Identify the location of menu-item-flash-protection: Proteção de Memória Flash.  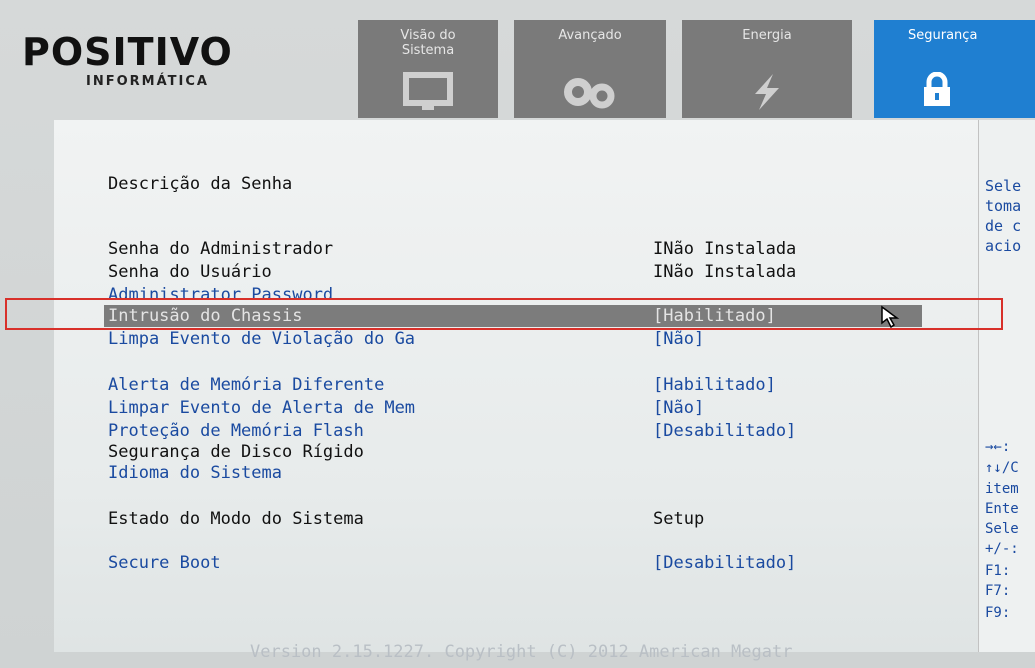
(236, 431).